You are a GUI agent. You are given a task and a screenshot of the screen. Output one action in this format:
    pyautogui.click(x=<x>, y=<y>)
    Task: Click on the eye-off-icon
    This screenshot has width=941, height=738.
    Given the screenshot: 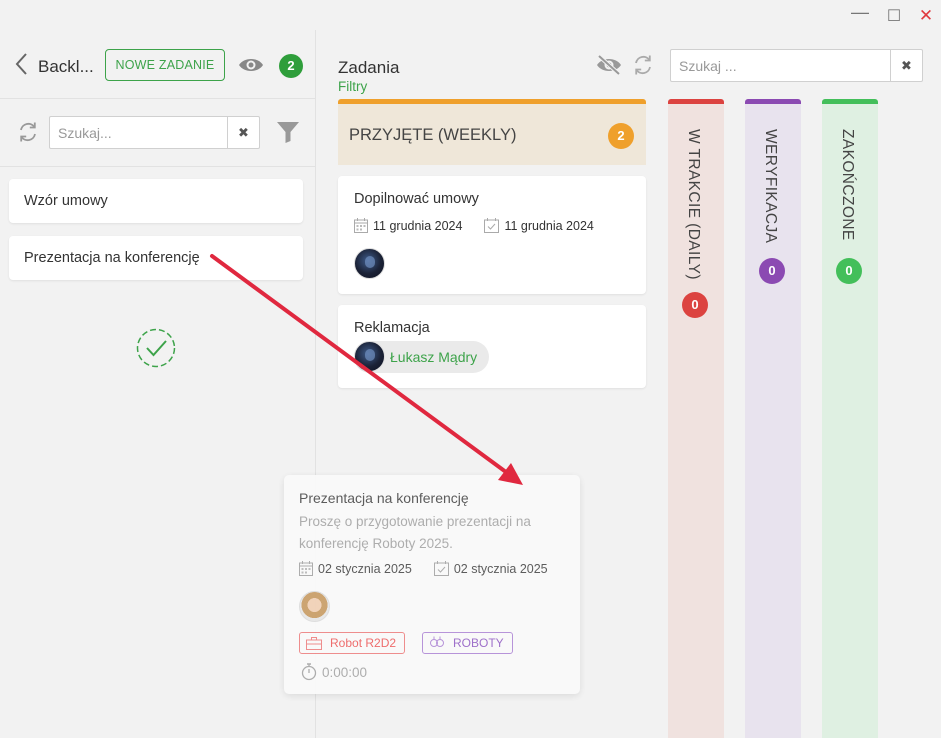 What is the action you would take?
    pyautogui.click(x=609, y=67)
    